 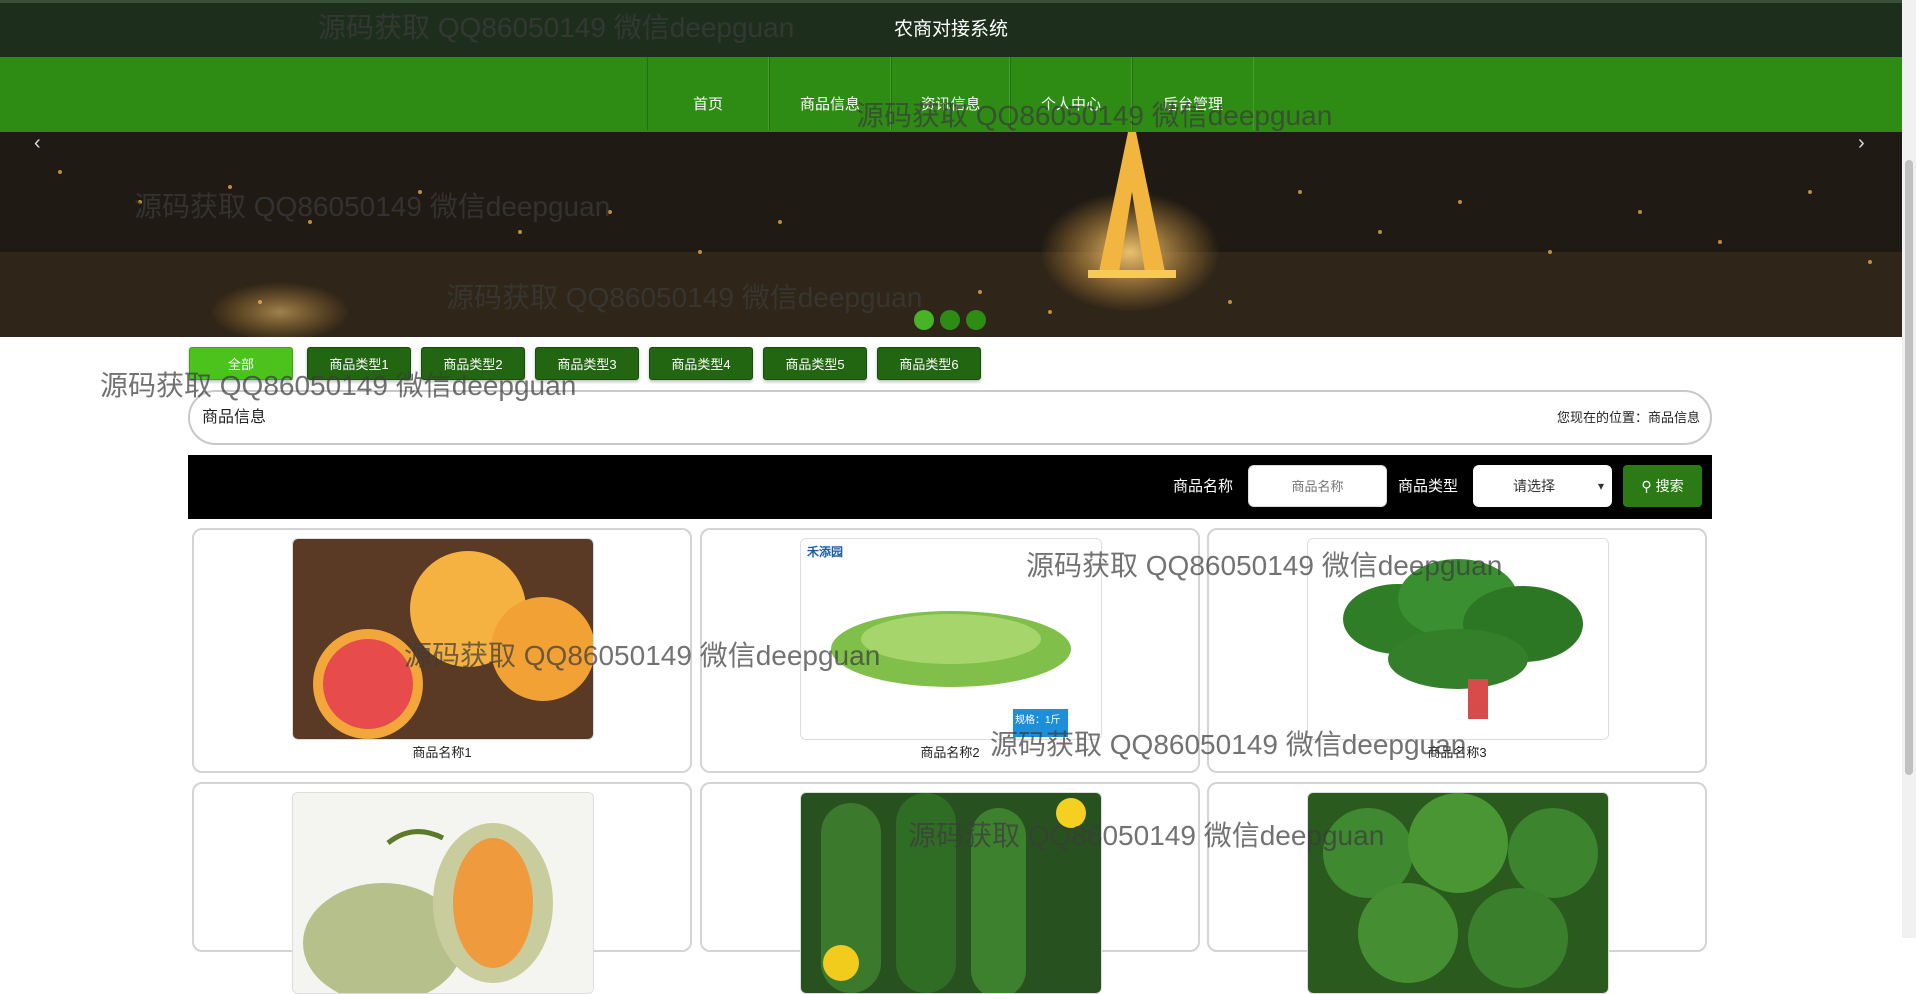 What do you see at coordinates (1534, 486) in the screenshot?
I see `select-value: 请选择` at bounding box center [1534, 486].